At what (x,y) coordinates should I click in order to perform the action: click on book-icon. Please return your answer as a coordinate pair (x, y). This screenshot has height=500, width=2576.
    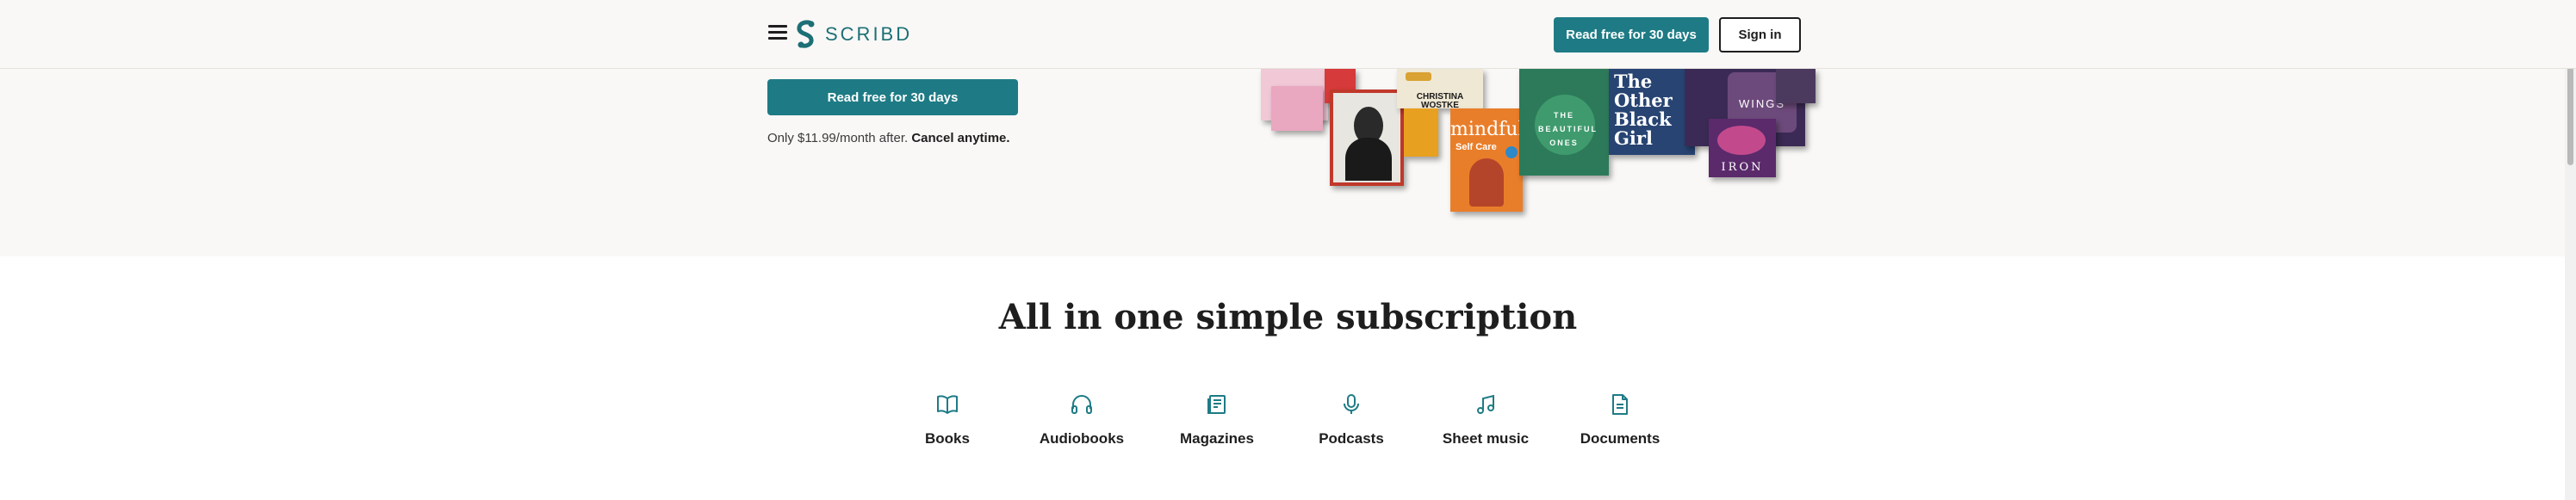
    Looking at the image, I should click on (947, 404).